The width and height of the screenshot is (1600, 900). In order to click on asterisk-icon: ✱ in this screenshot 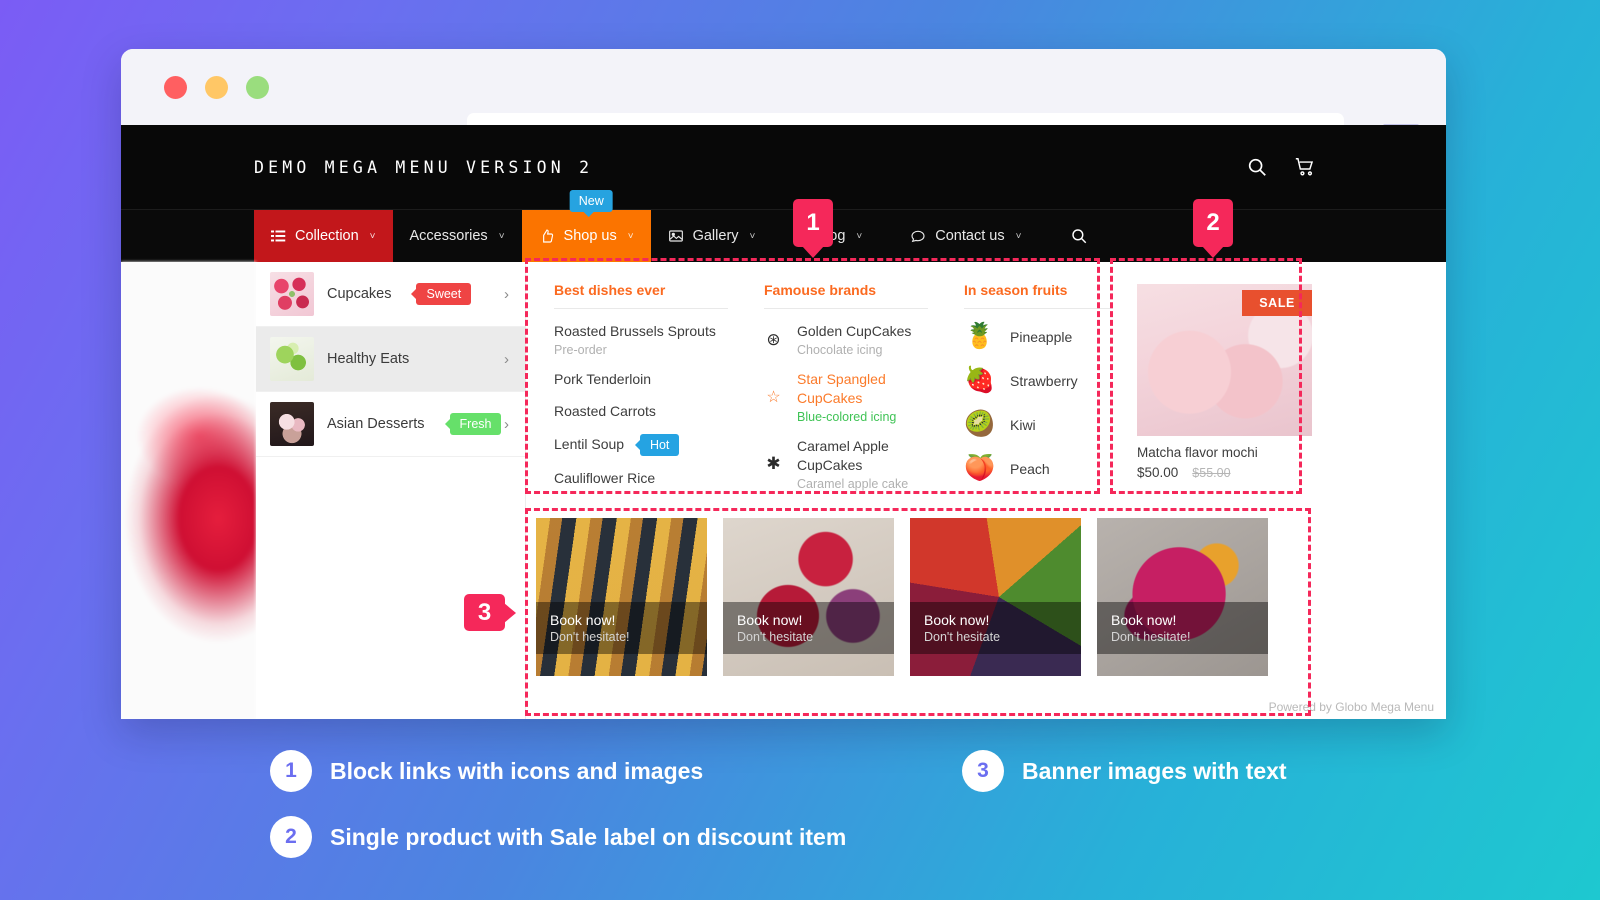, I will do `click(773, 463)`.